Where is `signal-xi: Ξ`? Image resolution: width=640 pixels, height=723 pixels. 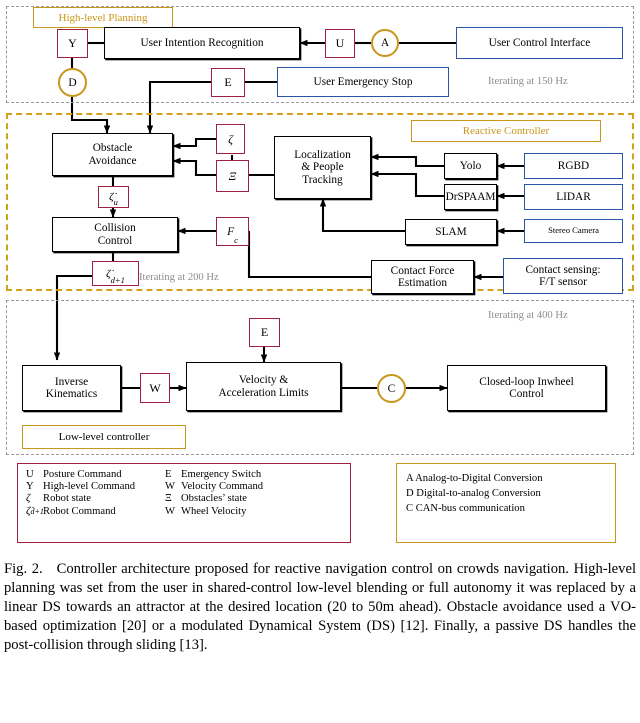 signal-xi: Ξ is located at coordinates (232, 176).